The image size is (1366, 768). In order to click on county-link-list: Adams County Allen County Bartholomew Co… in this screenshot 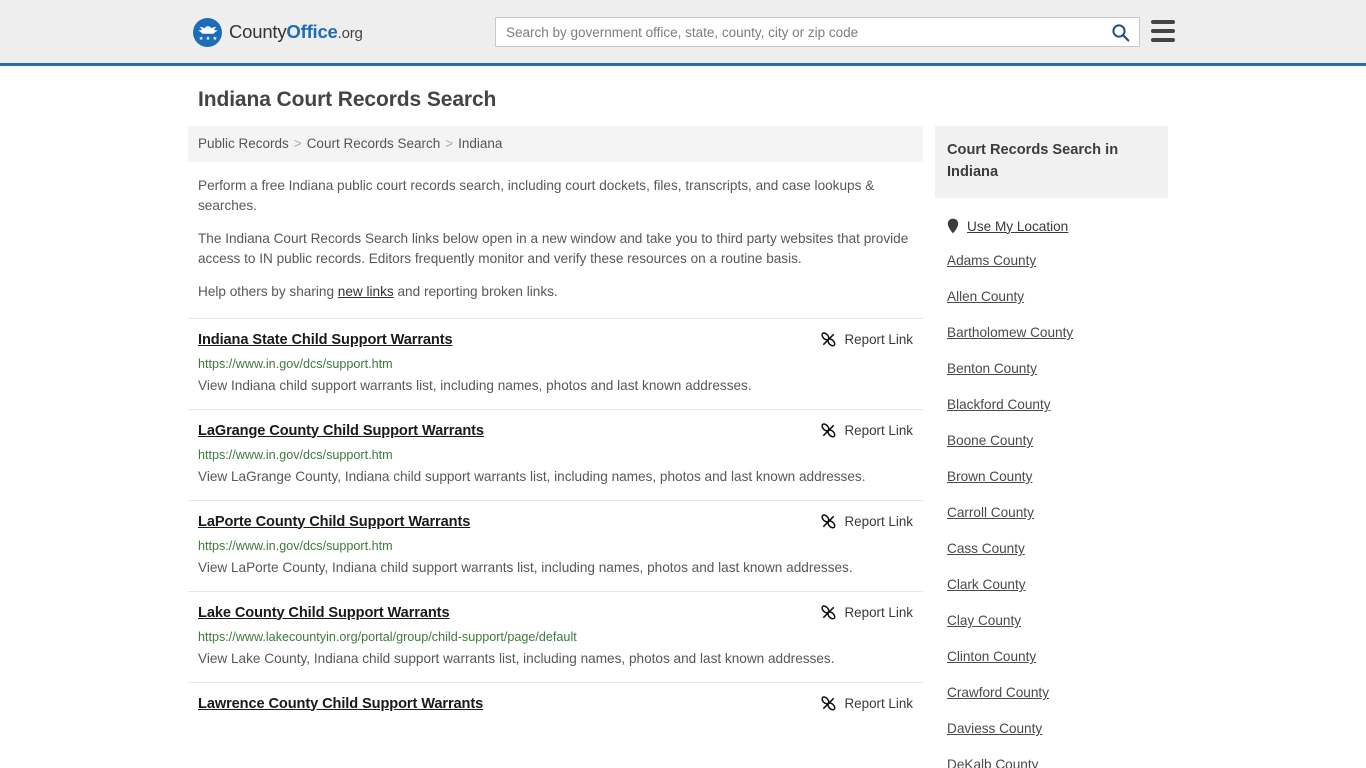, I will do `click(1051, 505)`.